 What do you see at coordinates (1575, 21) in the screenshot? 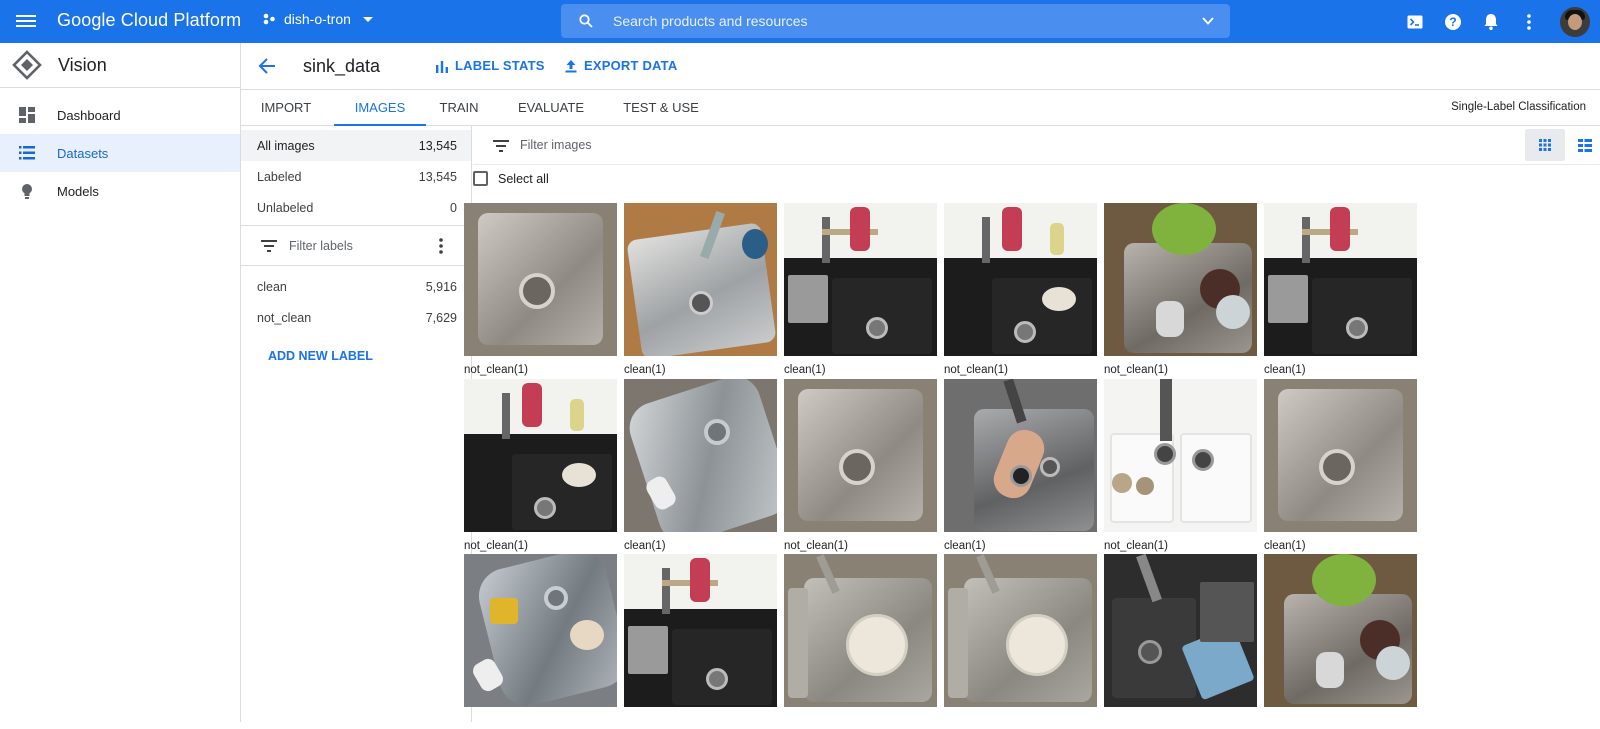
I see `avatar` at bounding box center [1575, 21].